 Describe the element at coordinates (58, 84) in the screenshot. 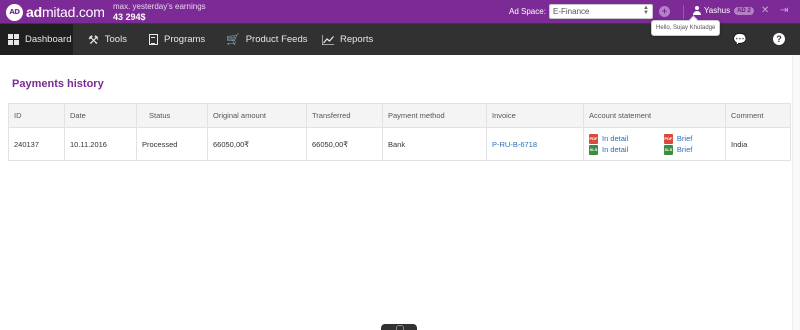

I see `page-title: Payments history` at that location.